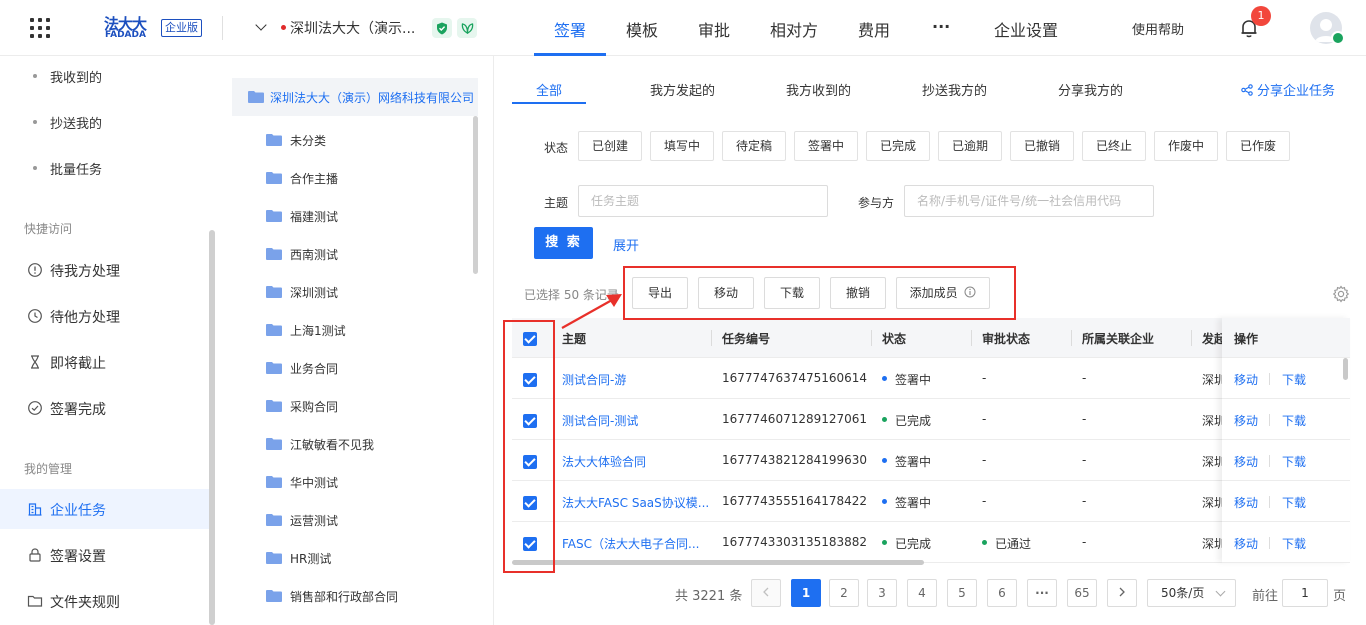  Describe the element at coordinates (366, 254) in the screenshot. I see `folder-item: 西南测试` at that location.